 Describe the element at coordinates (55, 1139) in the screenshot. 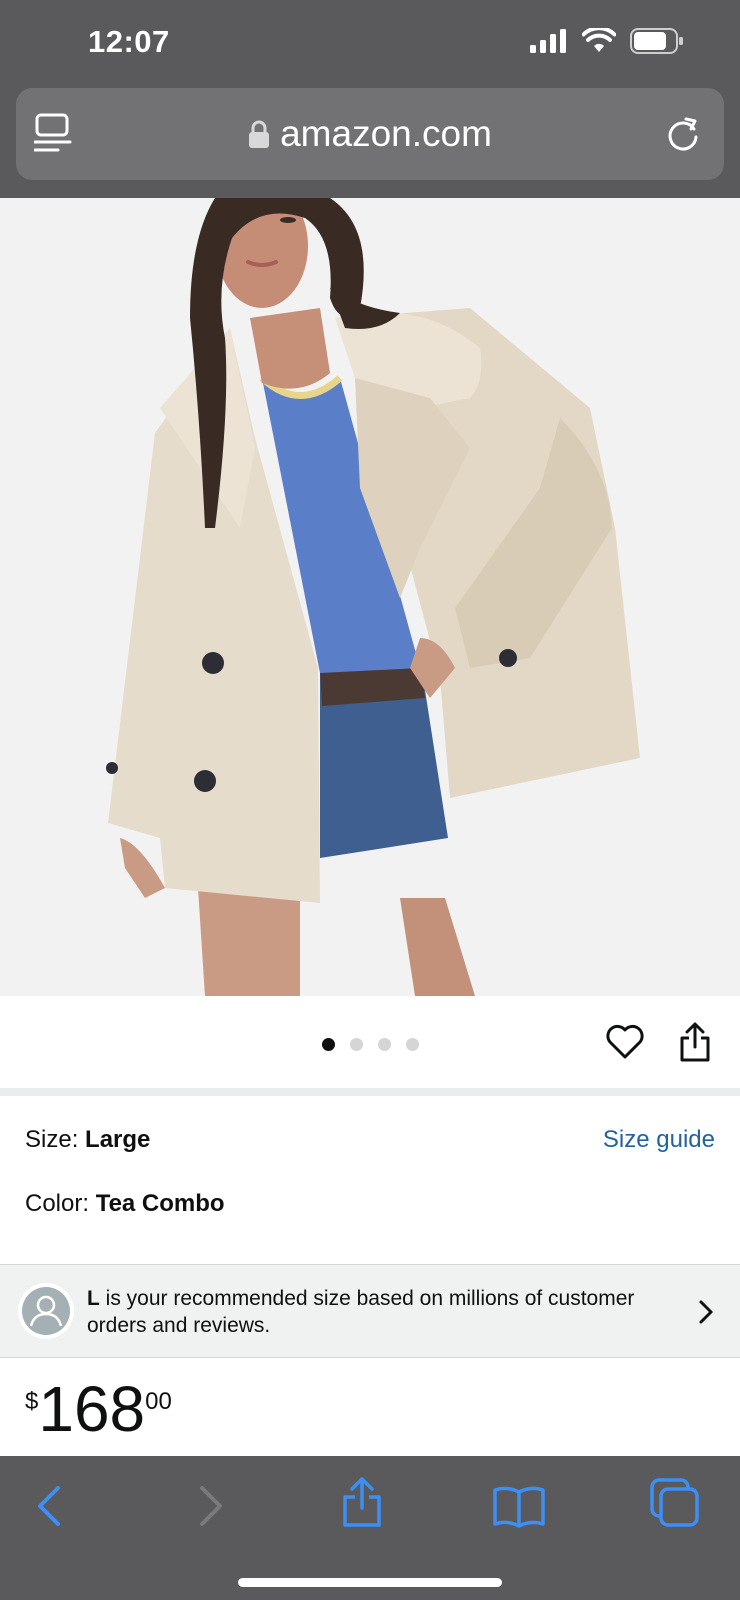

I see `size-label: Size:` at that location.